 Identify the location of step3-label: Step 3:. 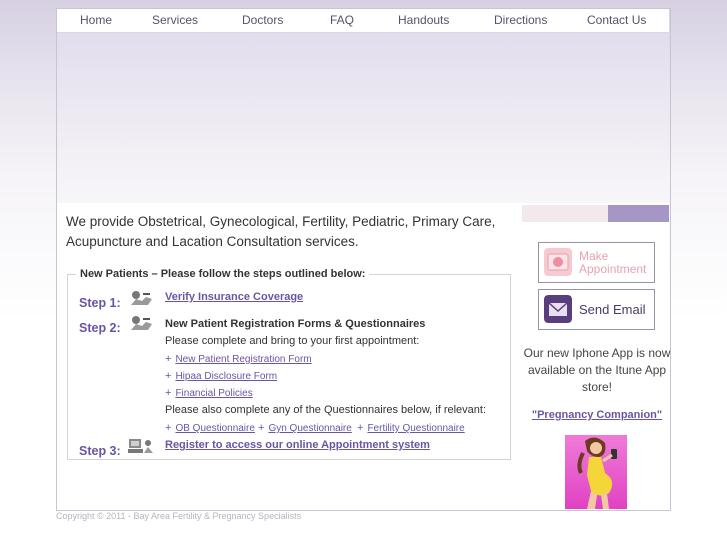
(100, 451).